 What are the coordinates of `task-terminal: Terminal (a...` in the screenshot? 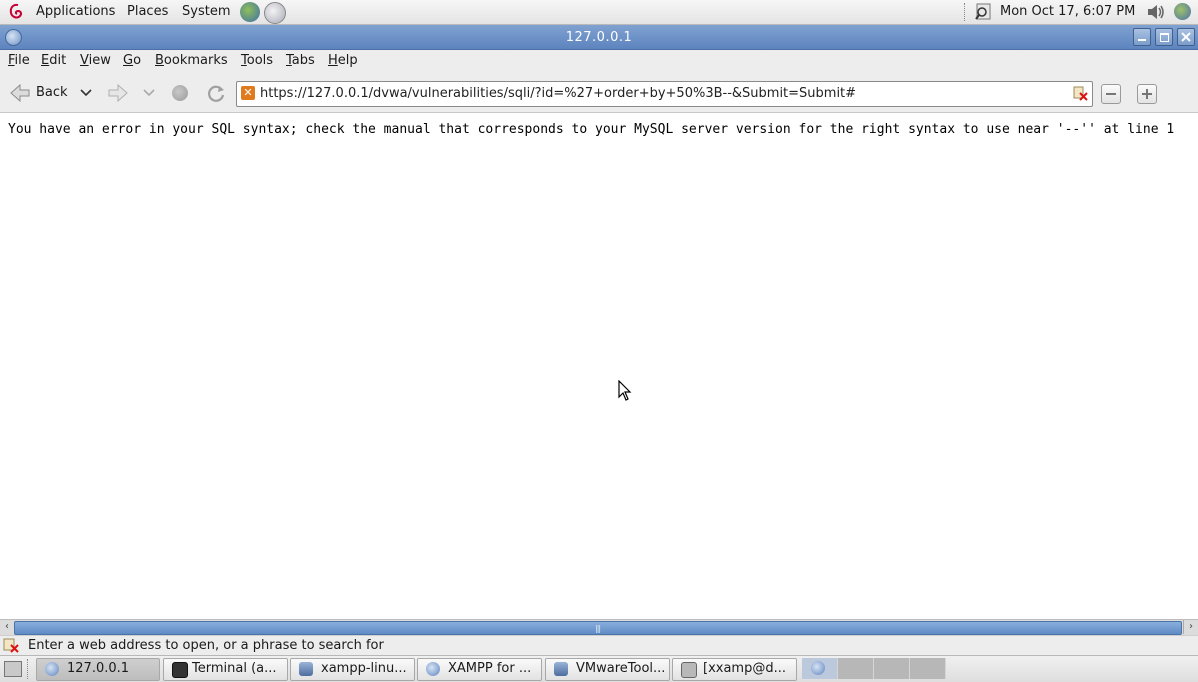 It's located at (225, 669).